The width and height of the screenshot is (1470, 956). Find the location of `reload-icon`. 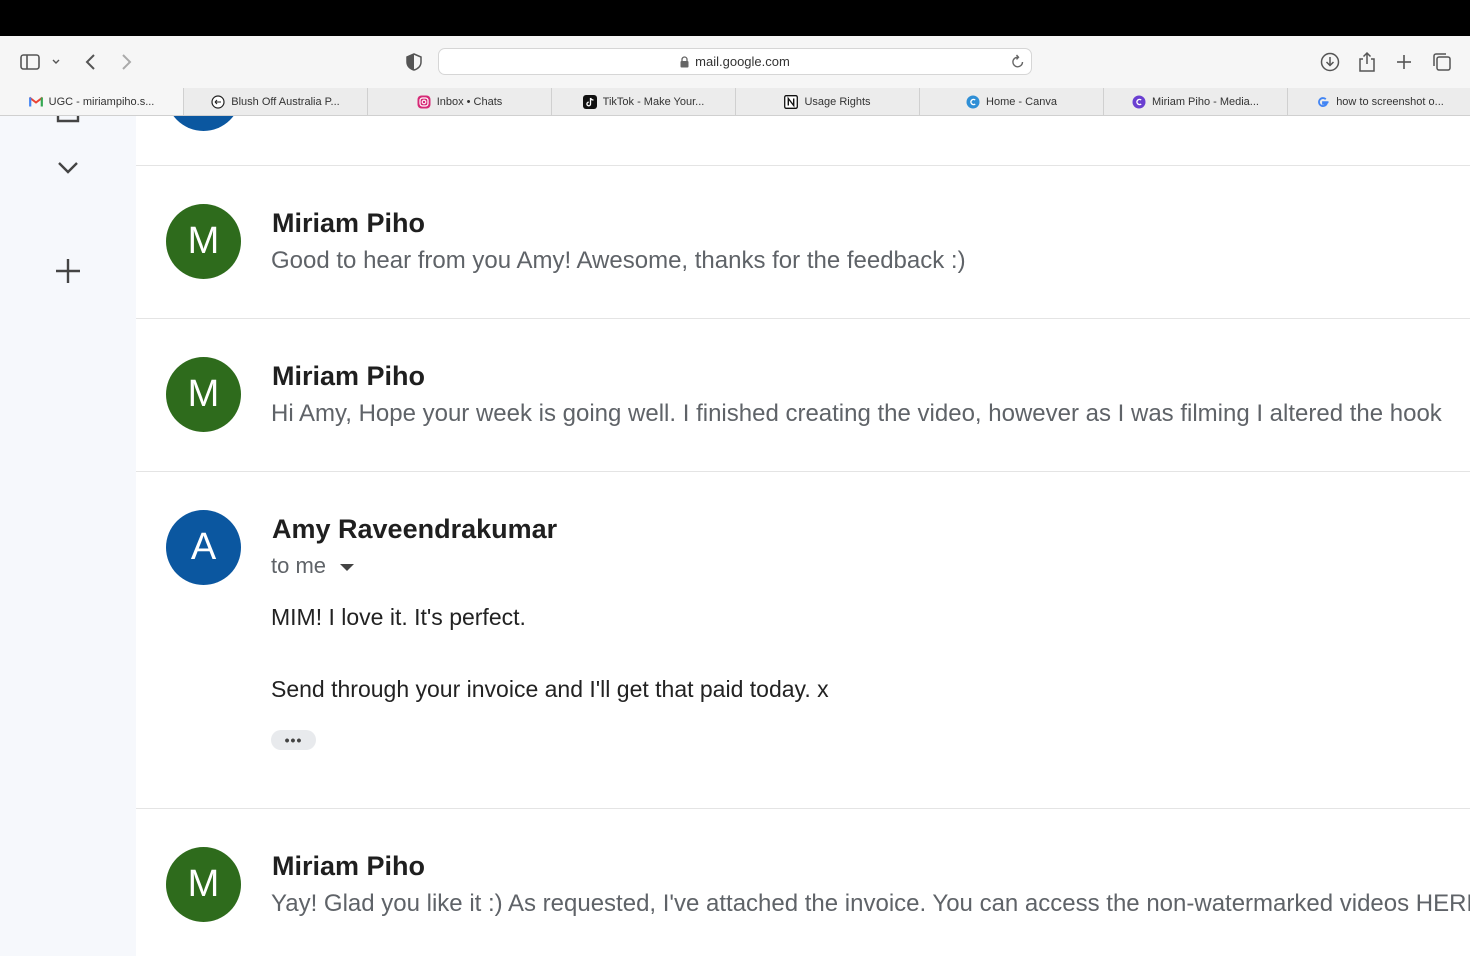

reload-icon is located at coordinates (1018, 61).